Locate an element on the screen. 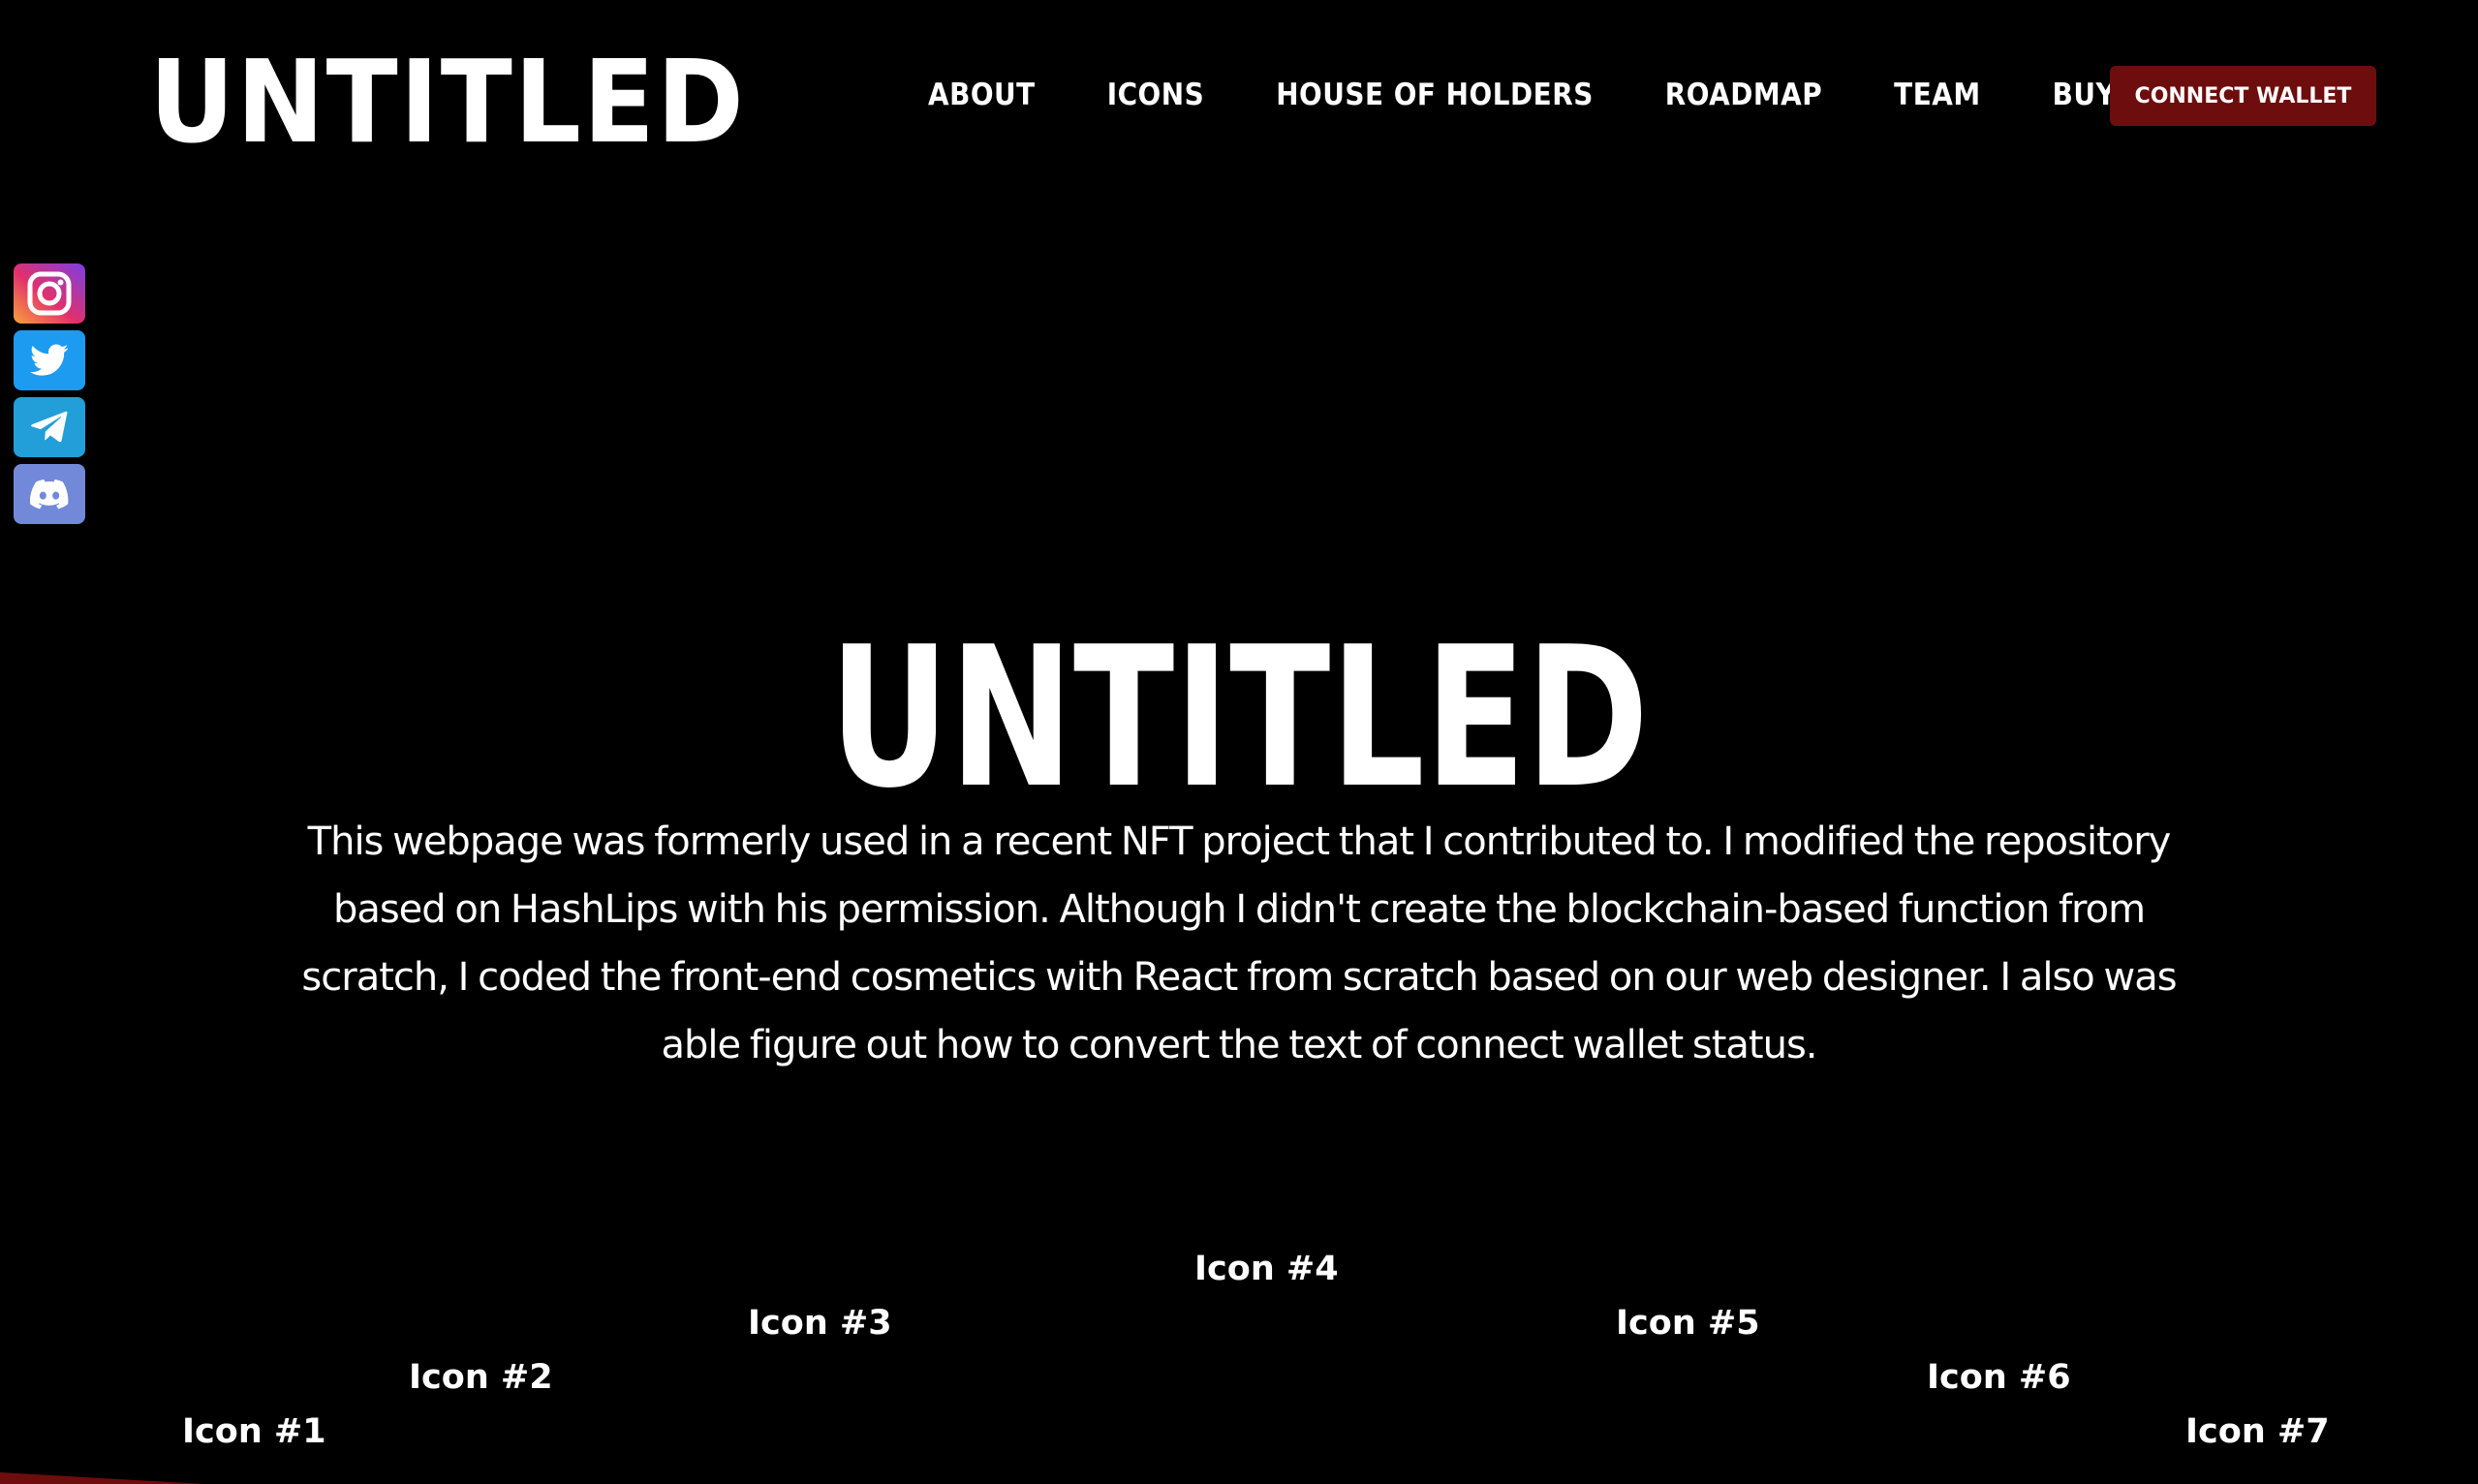 This screenshot has height=1484, width=2478. icon-label-6: Icon #6 is located at coordinates (1999, 1377).